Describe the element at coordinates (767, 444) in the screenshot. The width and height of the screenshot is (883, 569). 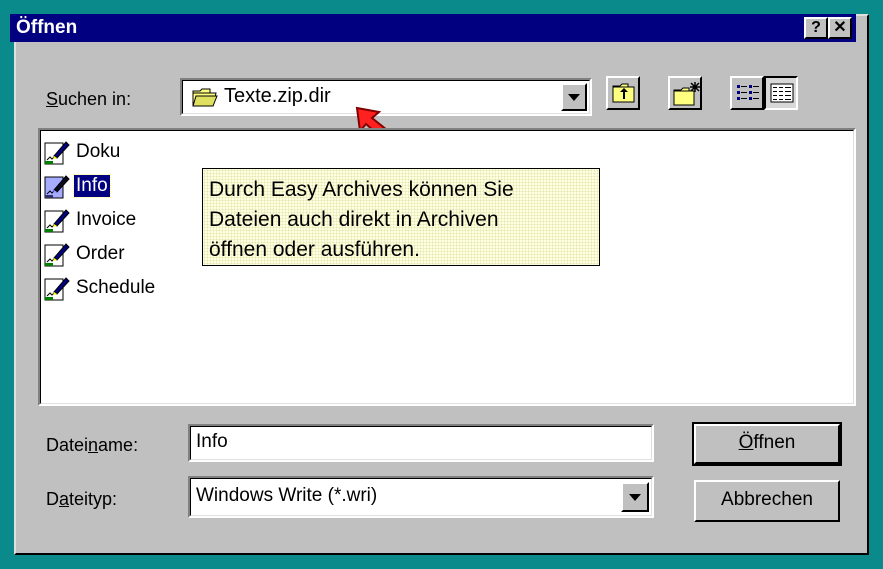
I see `open-button: Öffnen` at that location.